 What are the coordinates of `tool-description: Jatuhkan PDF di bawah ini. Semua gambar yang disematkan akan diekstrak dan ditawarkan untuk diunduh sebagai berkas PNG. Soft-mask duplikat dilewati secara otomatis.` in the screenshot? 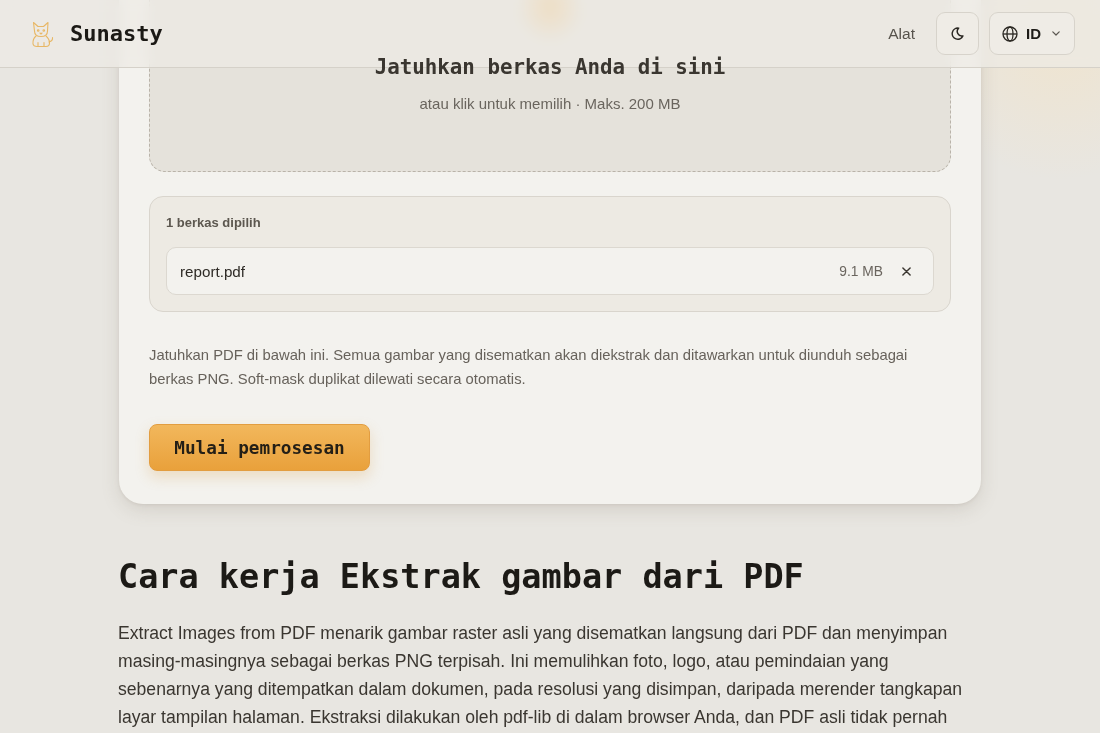 It's located at (529, 367).